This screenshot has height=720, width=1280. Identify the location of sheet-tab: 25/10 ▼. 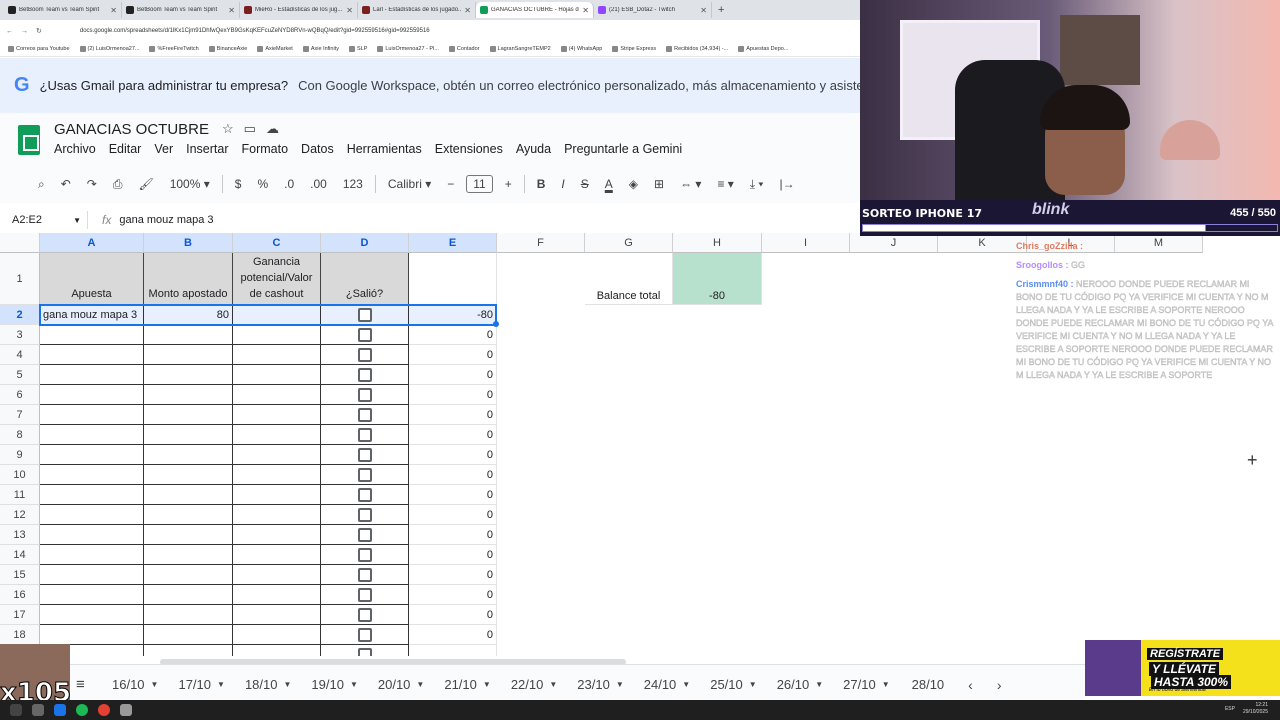
(733, 684).